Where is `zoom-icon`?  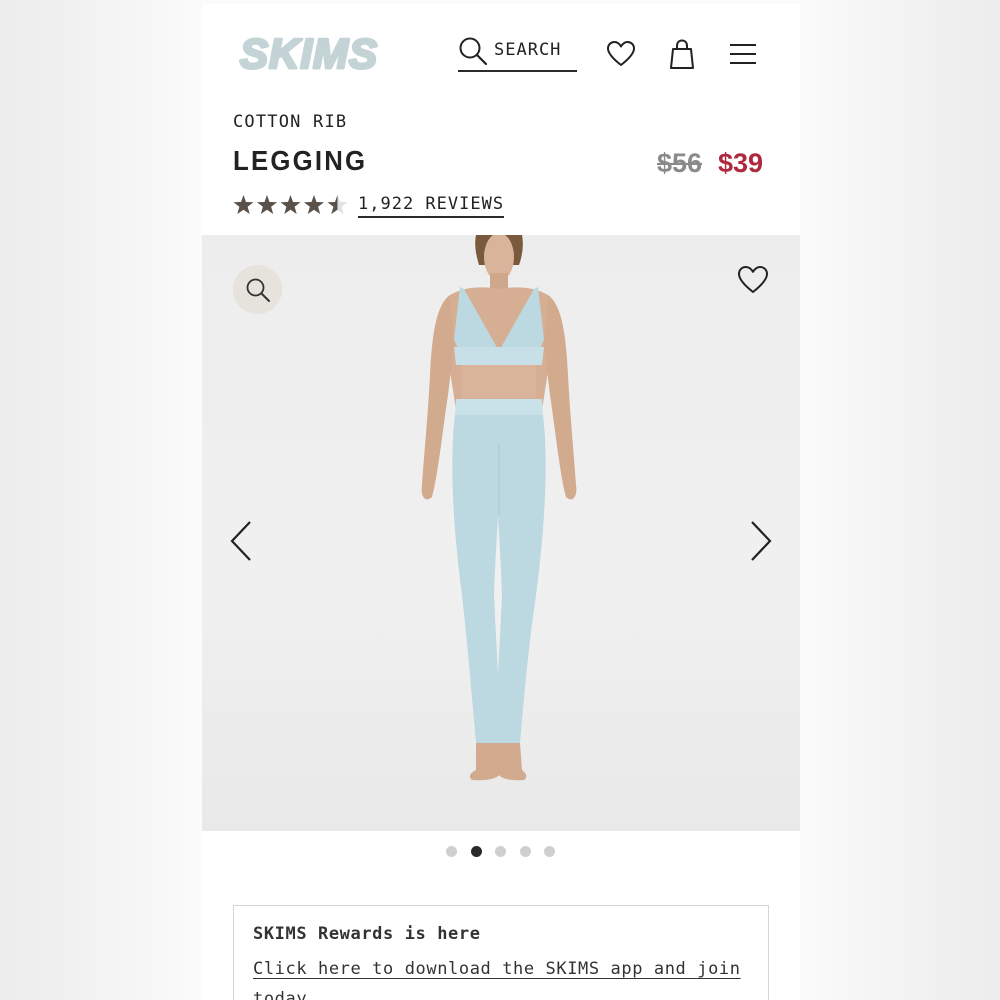
zoom-icon is located at coordinates (258, 290).